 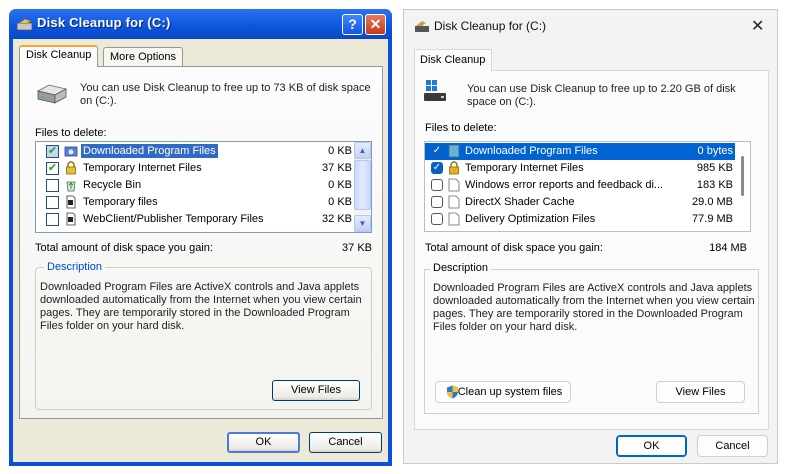 What do you see at coordinates (263, 442) in the screenshot?
I see `xp-ok-button: OK` at bounding box center [263, 442].